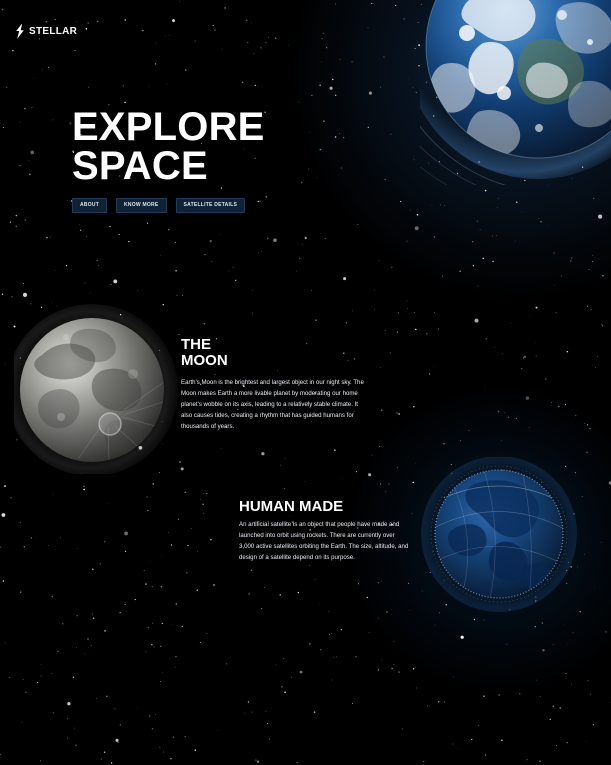 The width and height of the screenshot is (611, 765). I want to click on know-more-button: KNOW MORE, so click(141, 205).